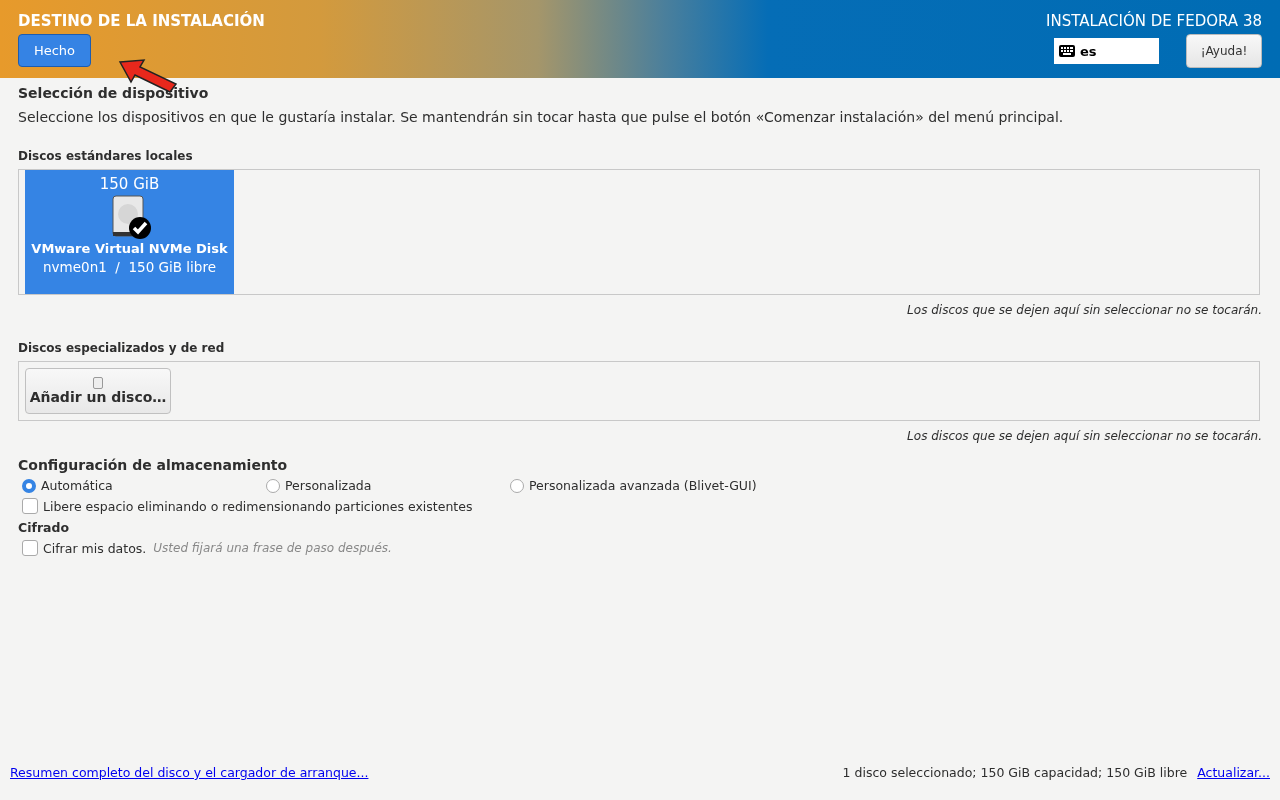 The image size is (1280, 800). What do you see at coordinates (1154, 21) in the screenshot?
I see `product-title: INSTALACIÓN DE FEDORA 38` at bounding box center [1154, 21].